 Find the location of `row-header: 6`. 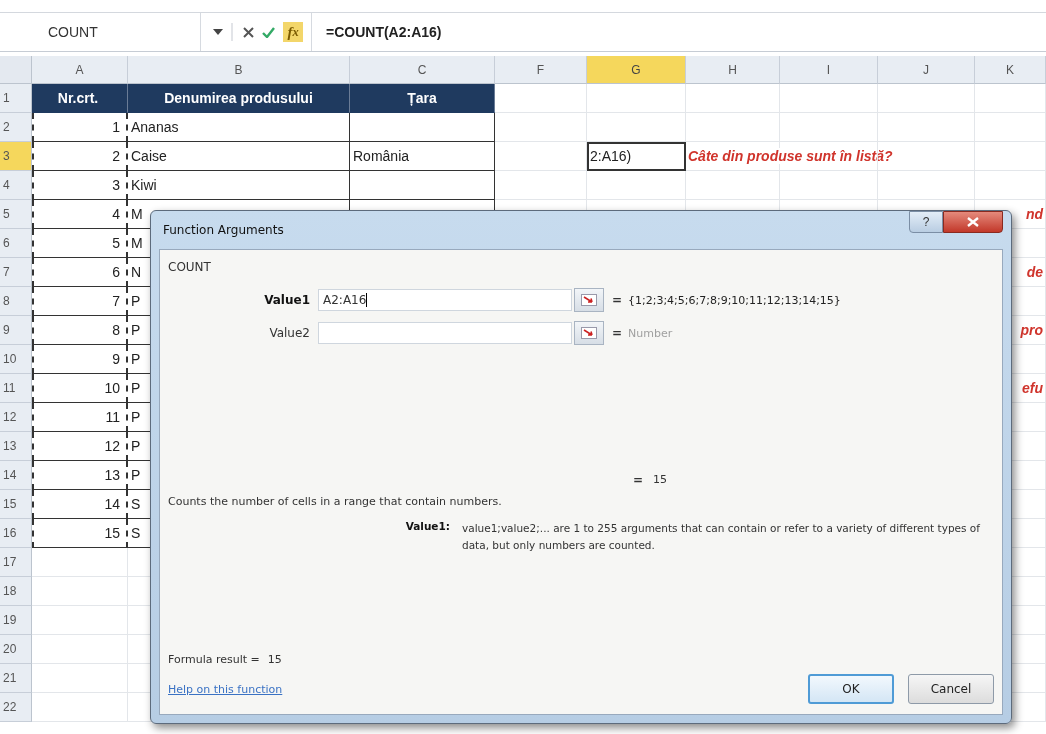

row-header: 6 is located at coordinates (16, 243).